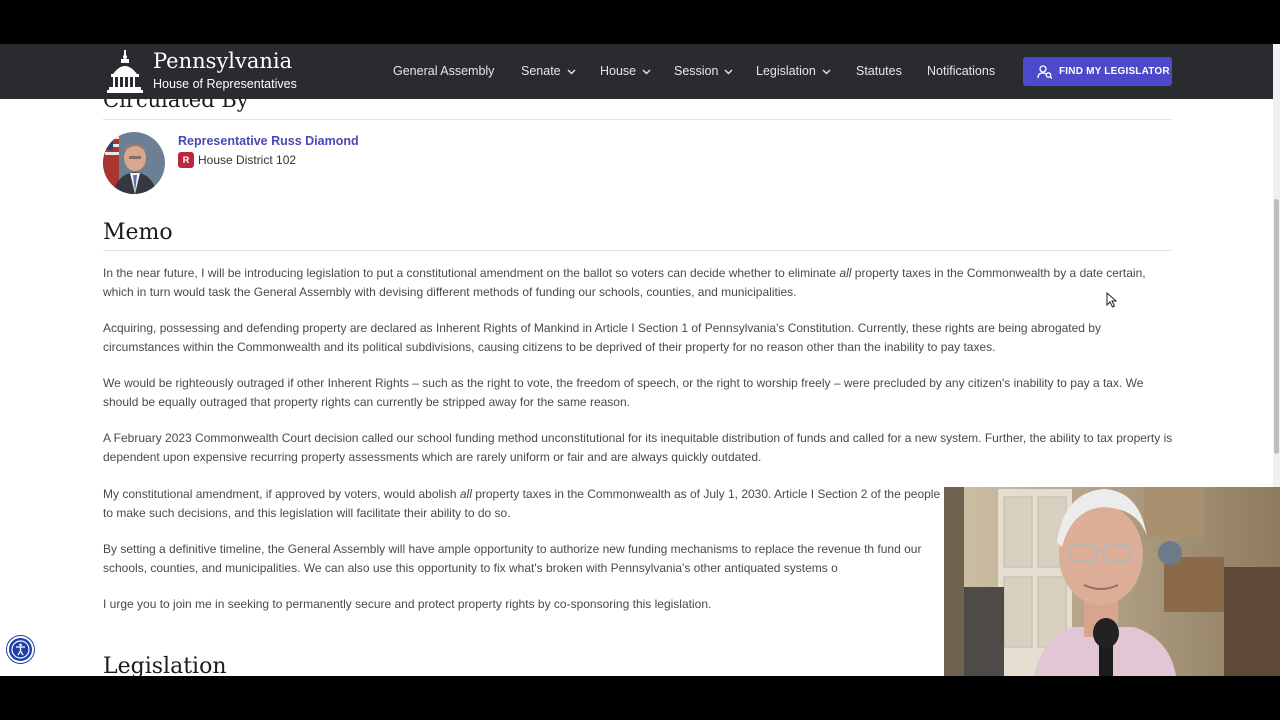  I want to click on find-button-label: FIND MY LEGISLATOR, so click(1114, 71).